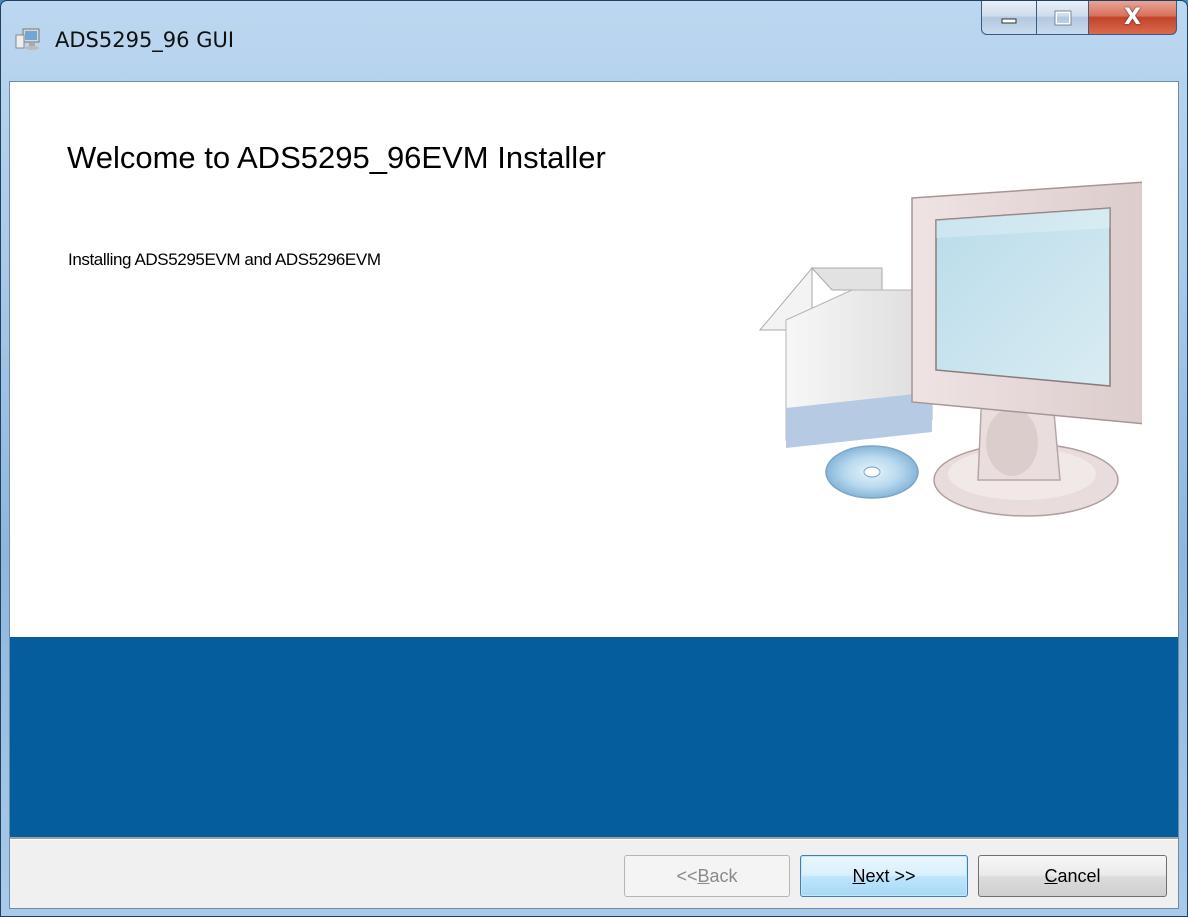 The image size is (1188, 917). I want to click on back-button-mnemonic: B, so click(703, 875).